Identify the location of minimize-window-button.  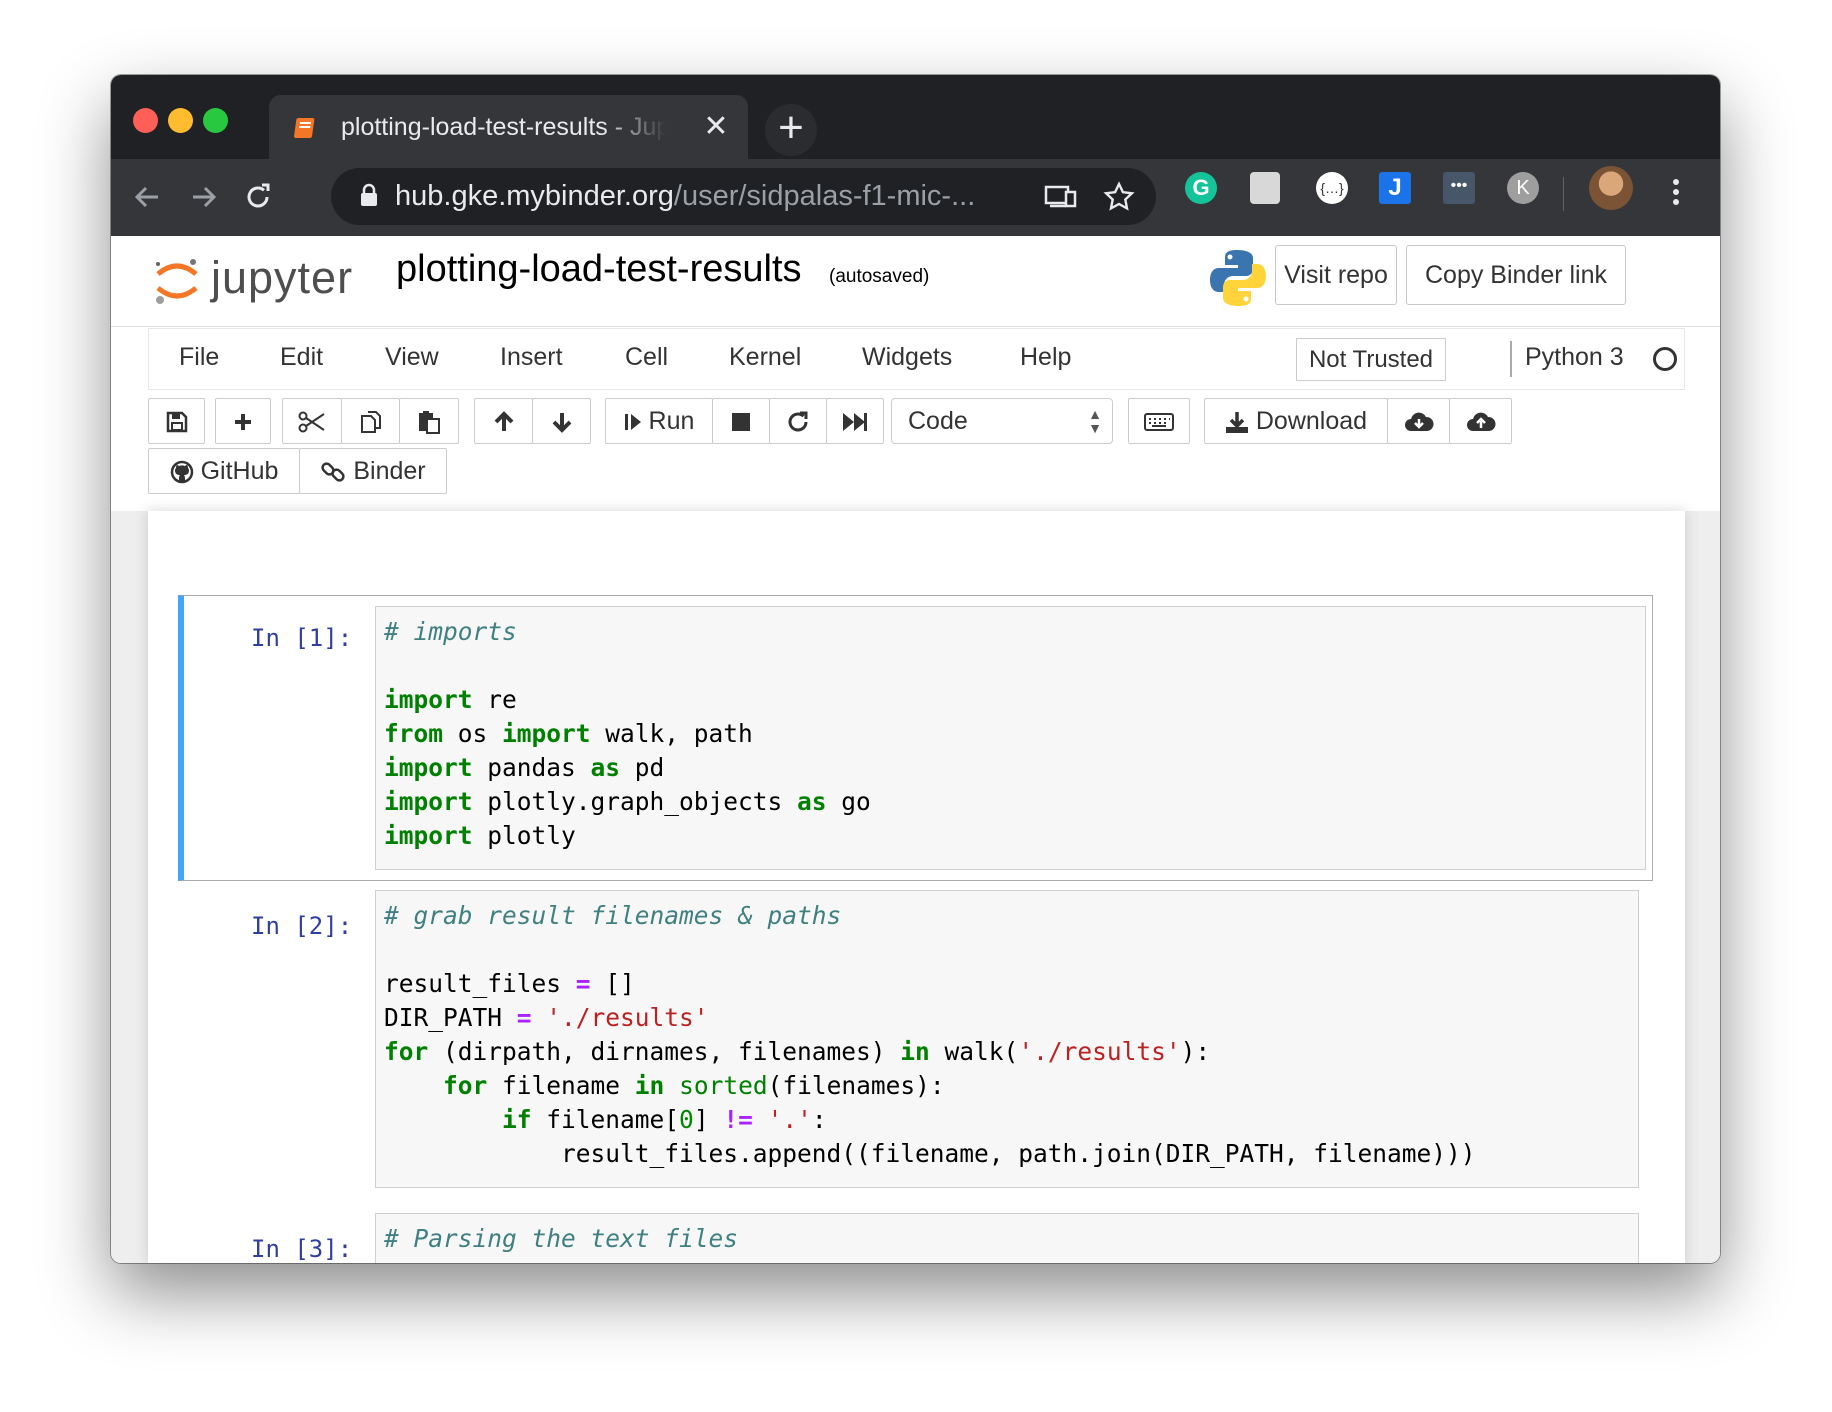
(180, 120).